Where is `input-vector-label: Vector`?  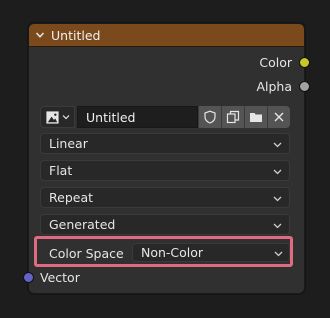
input-vector-label: Vector is located at coordinates (60, 277).